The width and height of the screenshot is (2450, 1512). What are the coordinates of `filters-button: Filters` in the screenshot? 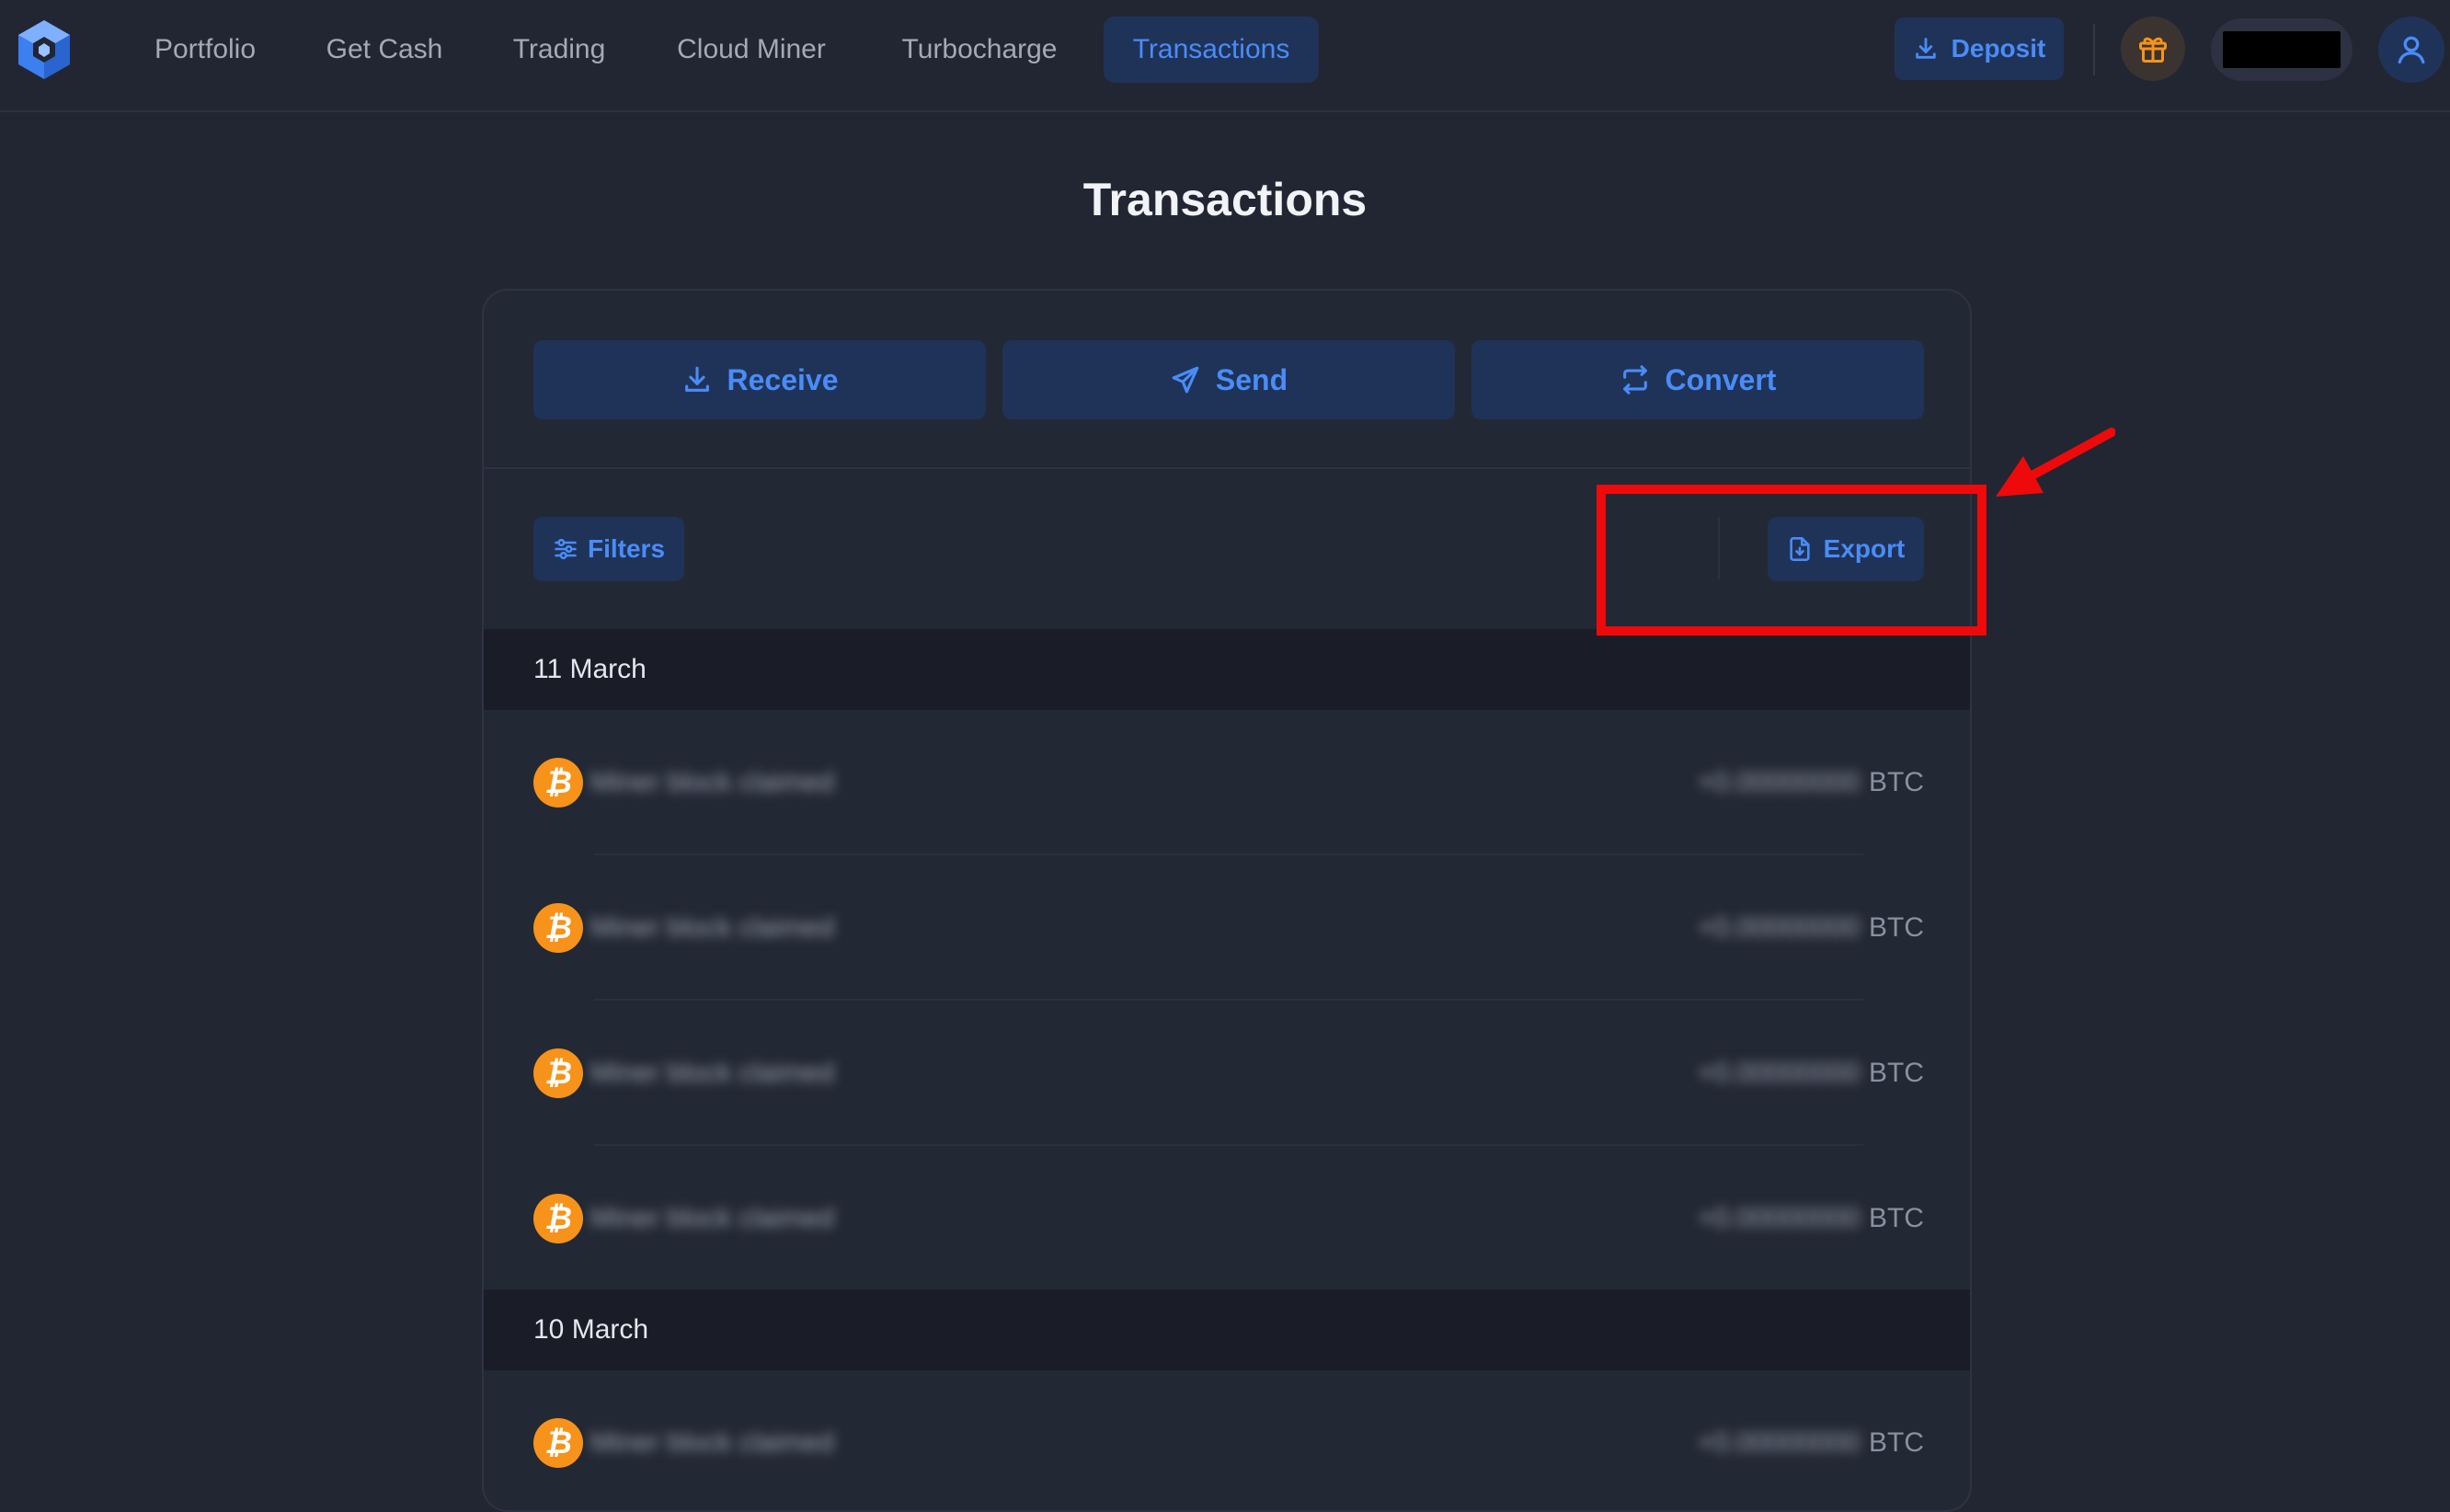 It's located at (608, 549).